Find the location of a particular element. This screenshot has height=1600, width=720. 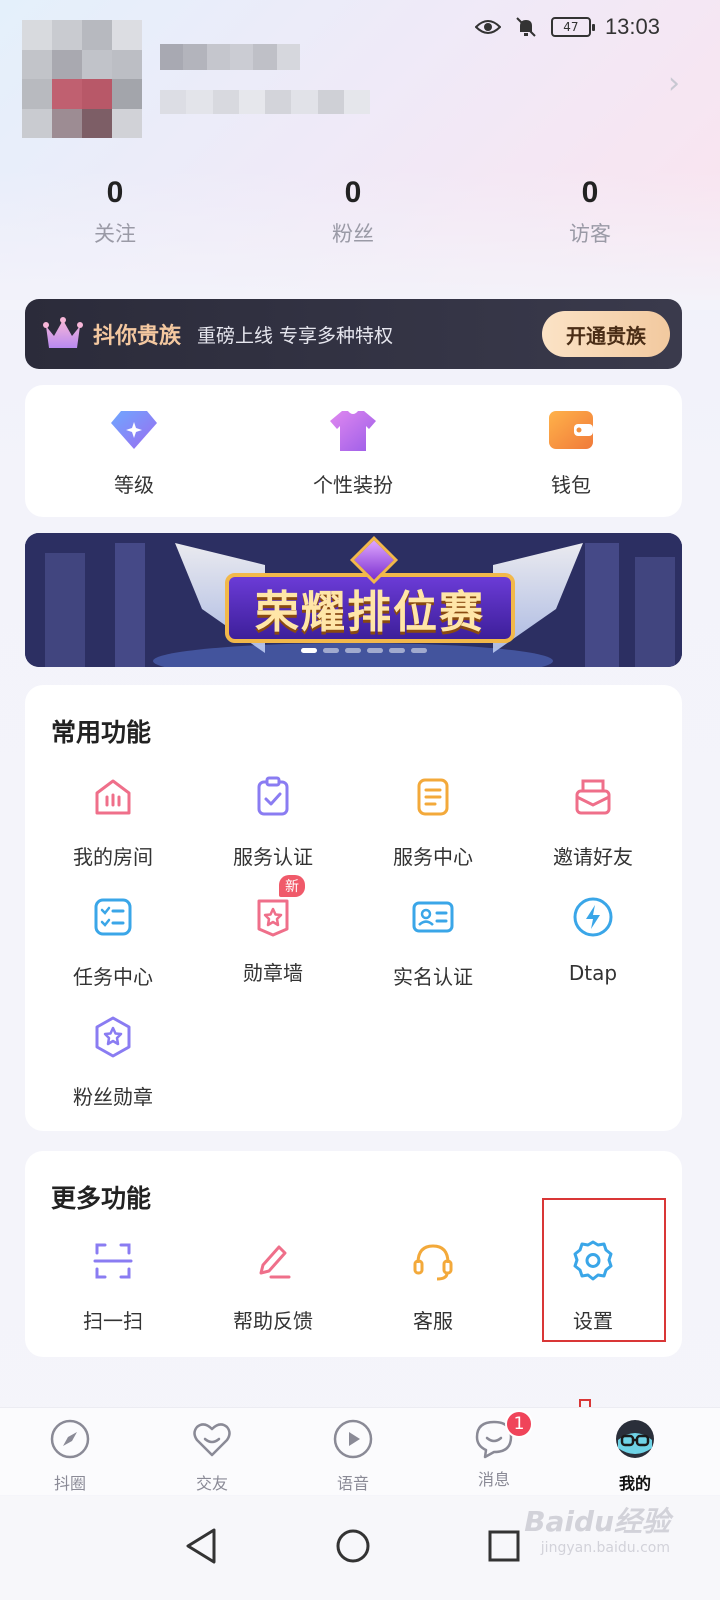

status-bar: 47 13:03 is located at coordinates (567, 27).